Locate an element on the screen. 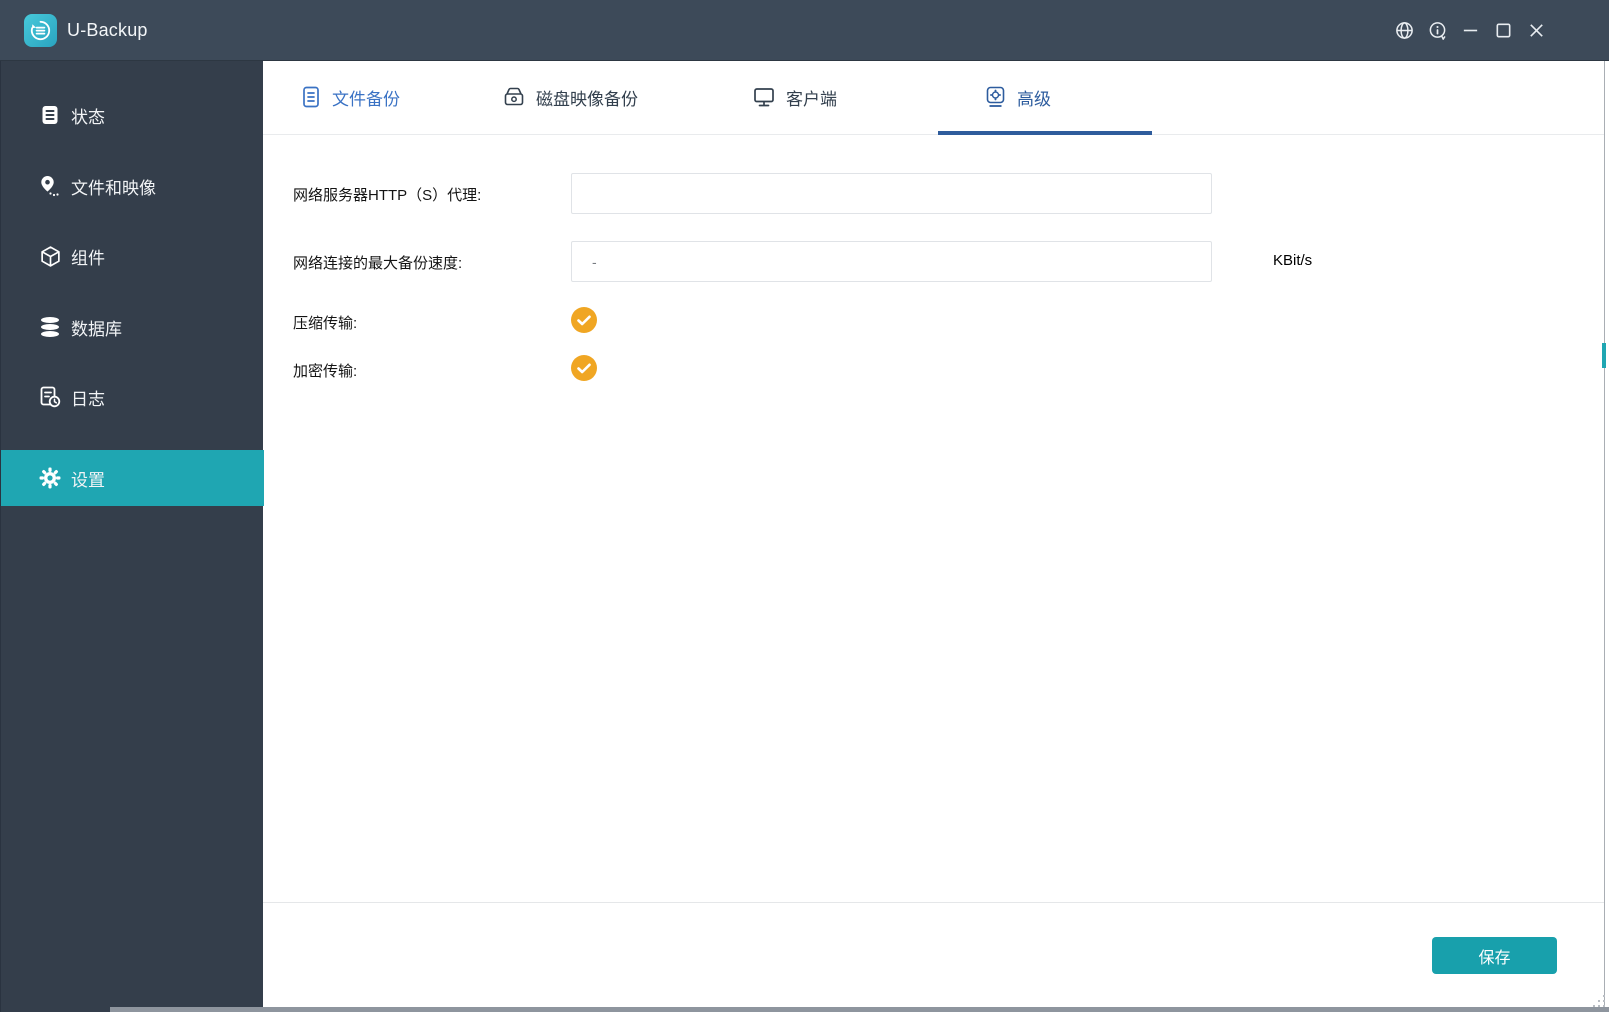 The image size is (1609, 1012). sidebar-item-settings: 设置 is located at coordinates (132, 478).